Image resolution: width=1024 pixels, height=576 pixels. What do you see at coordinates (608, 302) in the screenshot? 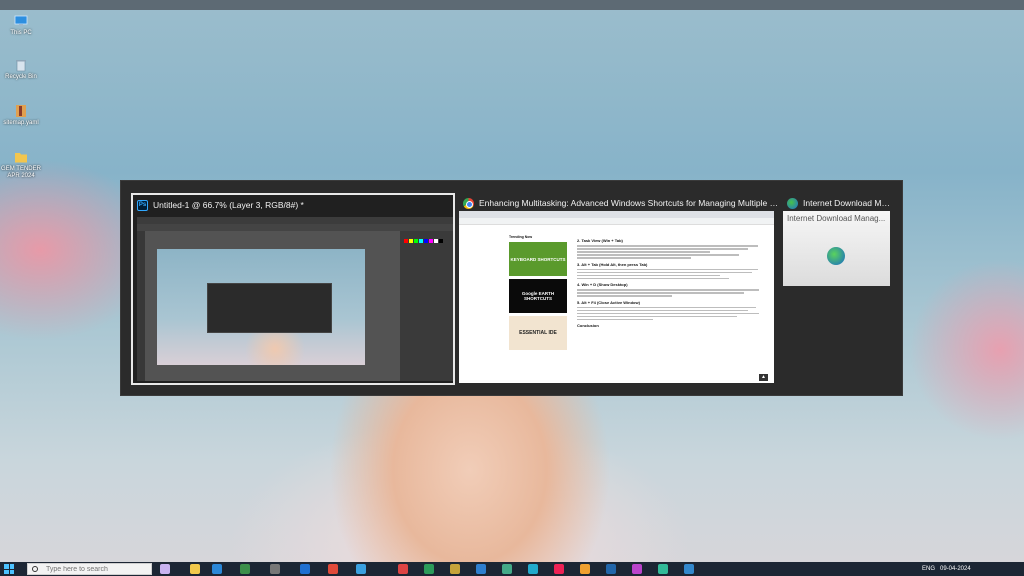
I see `article-heading: 5. Alt + F4 (Close Active Window)` at bounding box center [608, 302].